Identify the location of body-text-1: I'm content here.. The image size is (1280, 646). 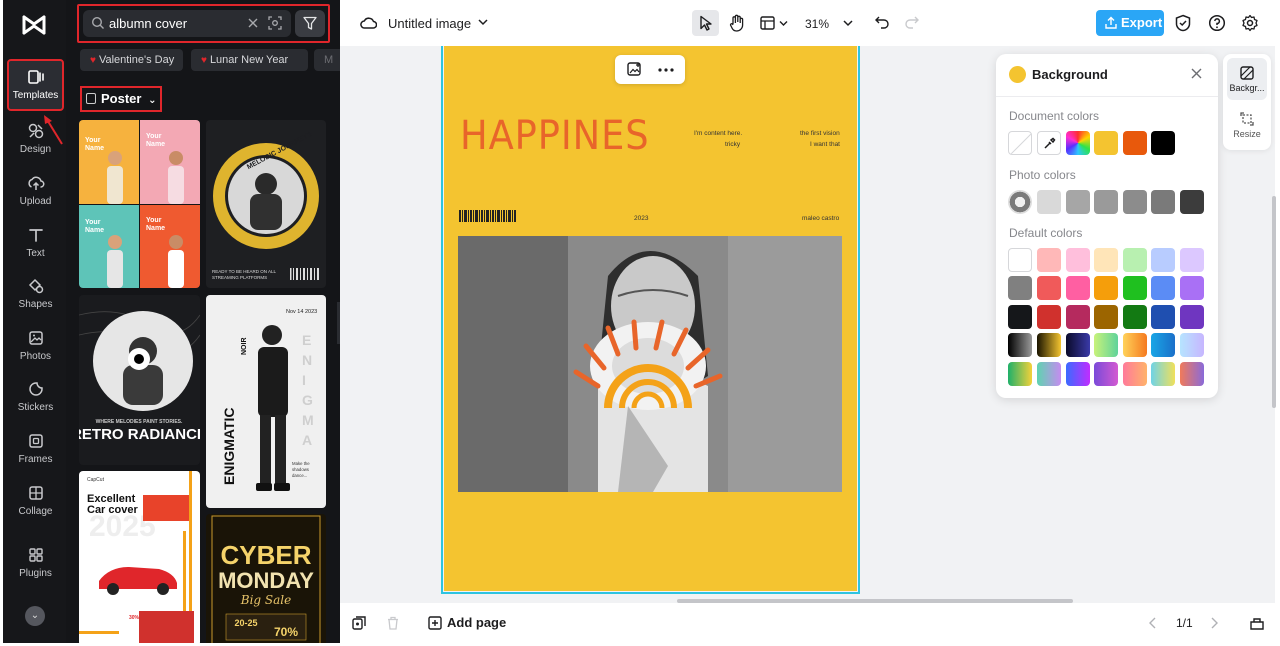
(718, 134).